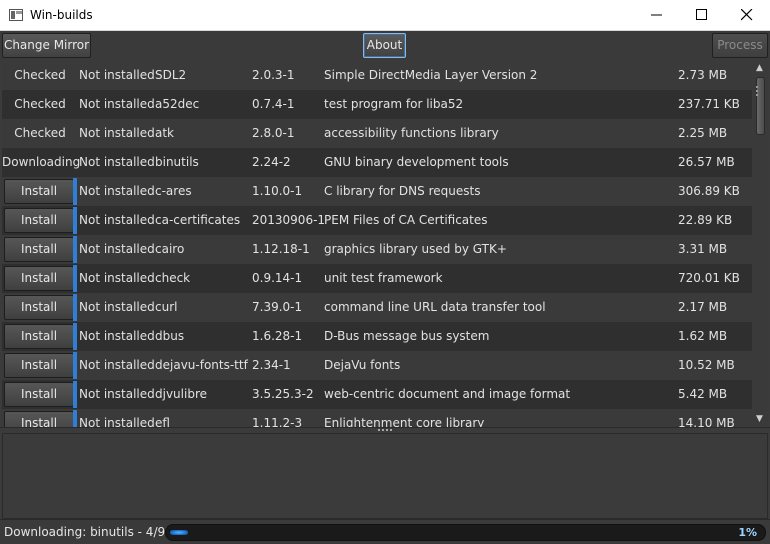 This screenshot has height=544, width=770. I want to click on package-size: 237.71 KB, so click(709, 104).